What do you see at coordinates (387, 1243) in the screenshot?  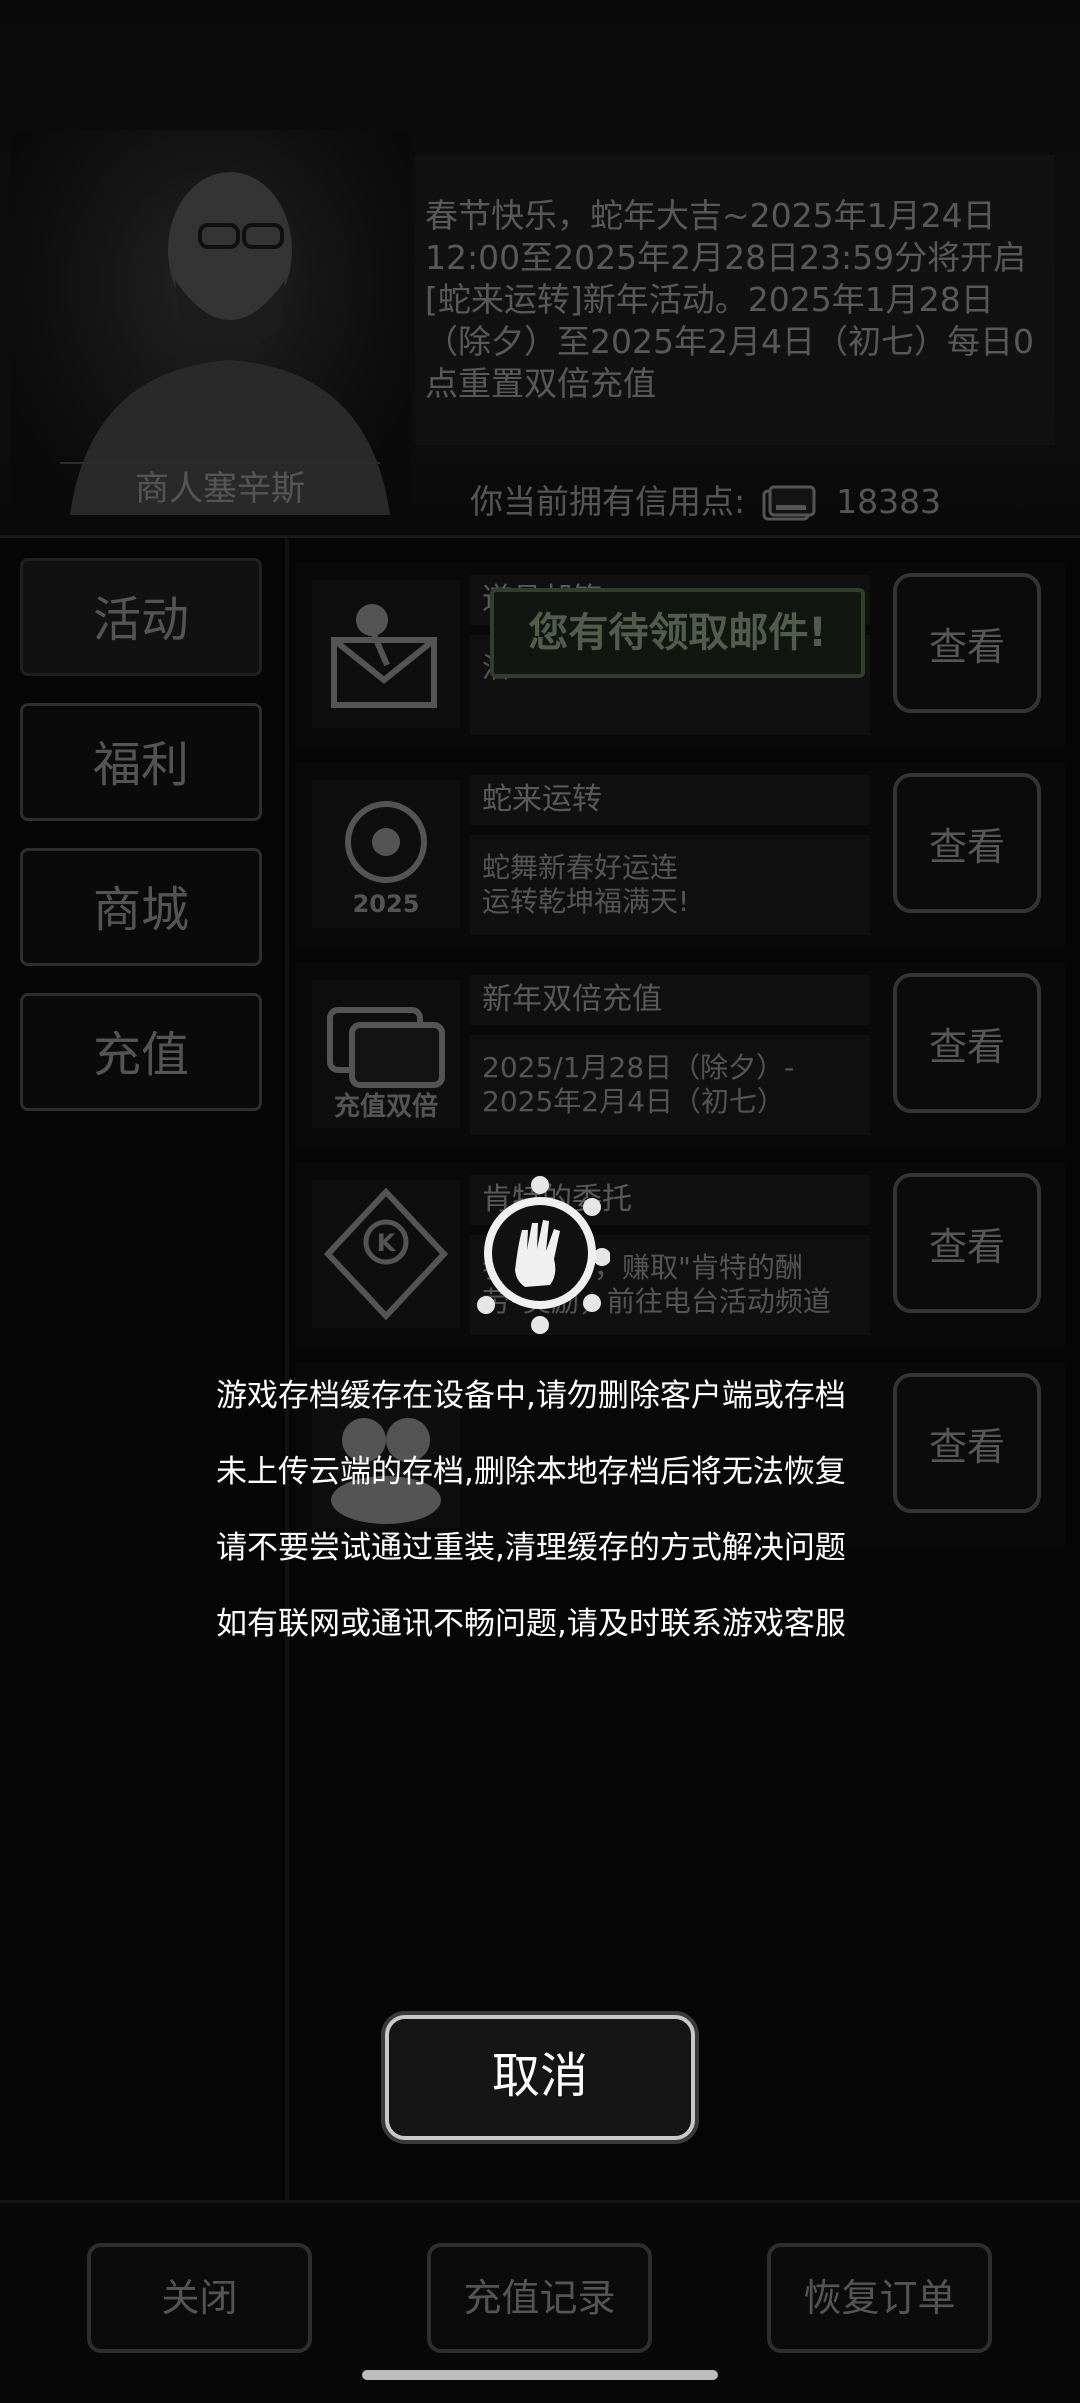 I see `svg-text: K` at bounding box center [387, 1243].